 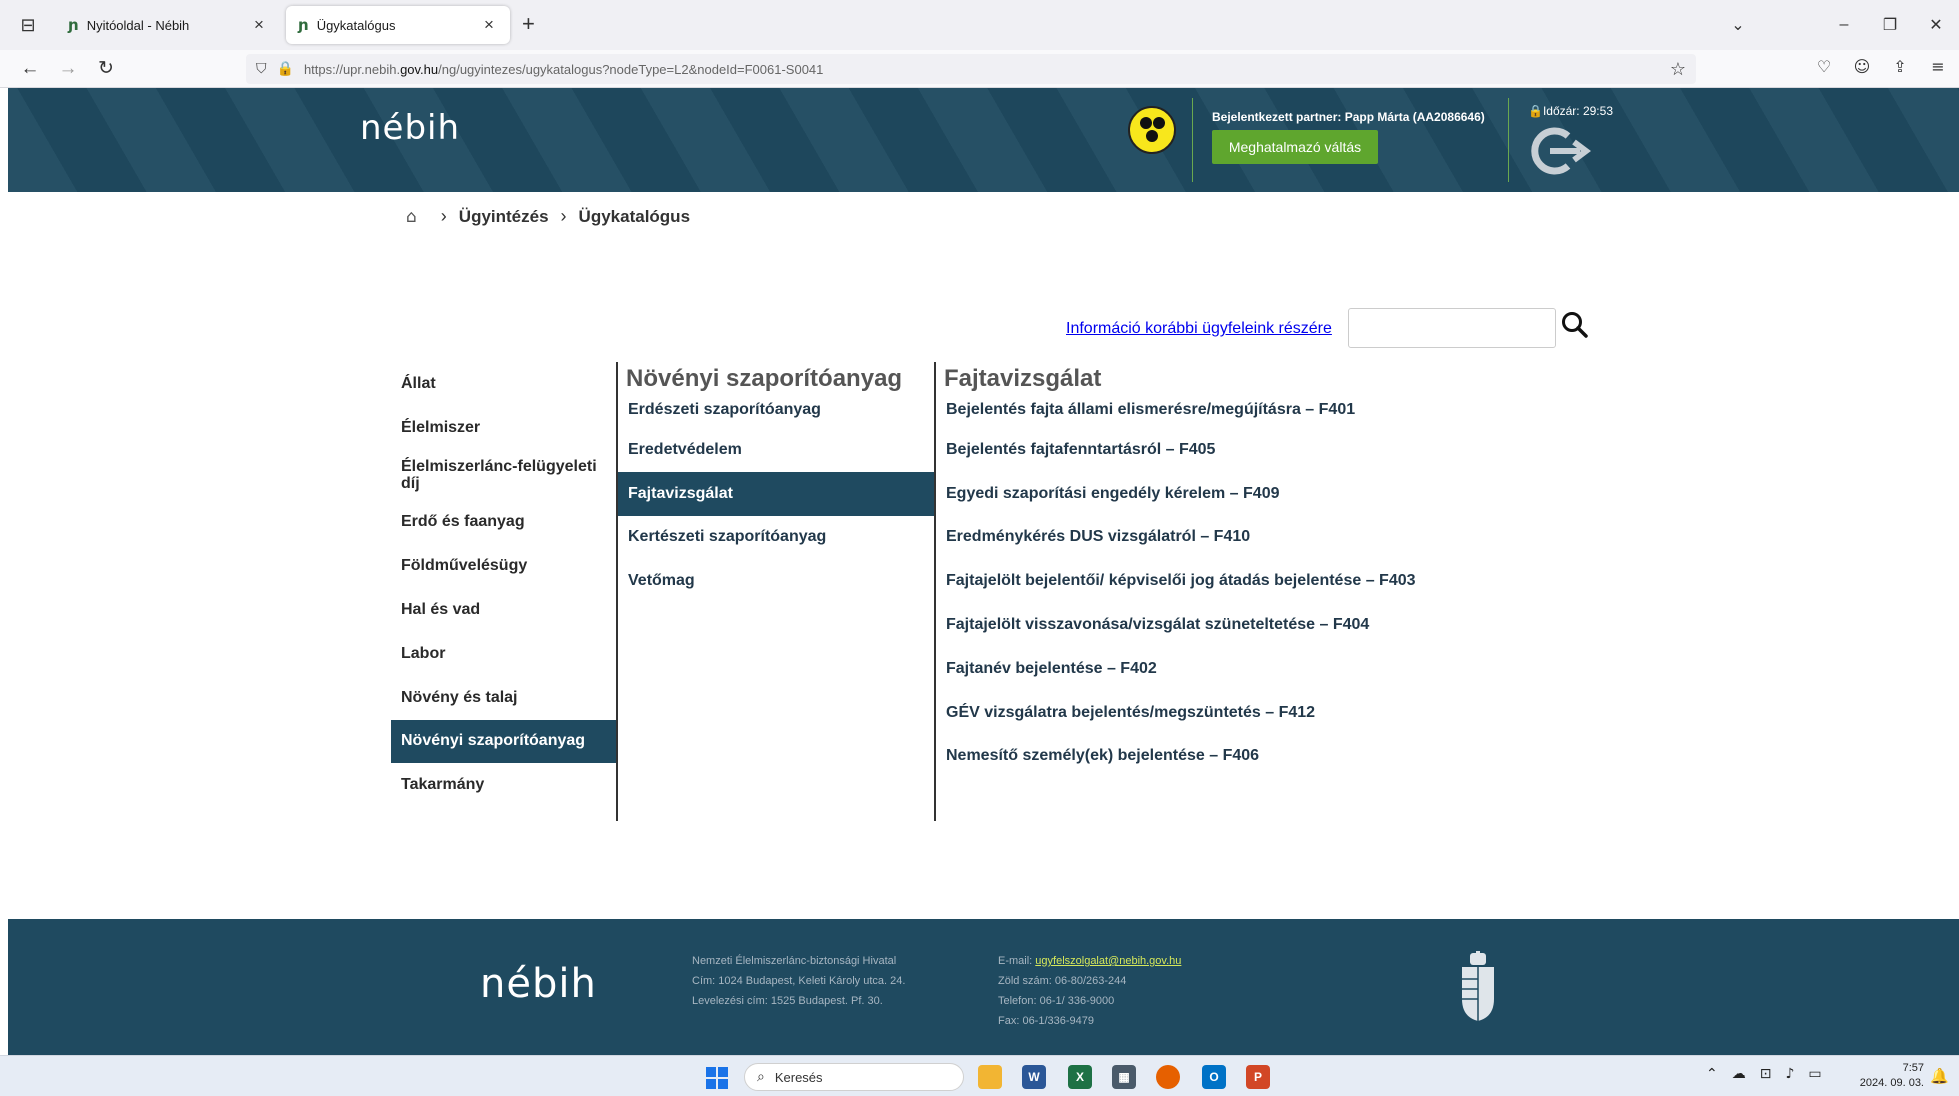 I want to click on category-noveny-talaj: Növény és talaj, so click(x=503, y=698).